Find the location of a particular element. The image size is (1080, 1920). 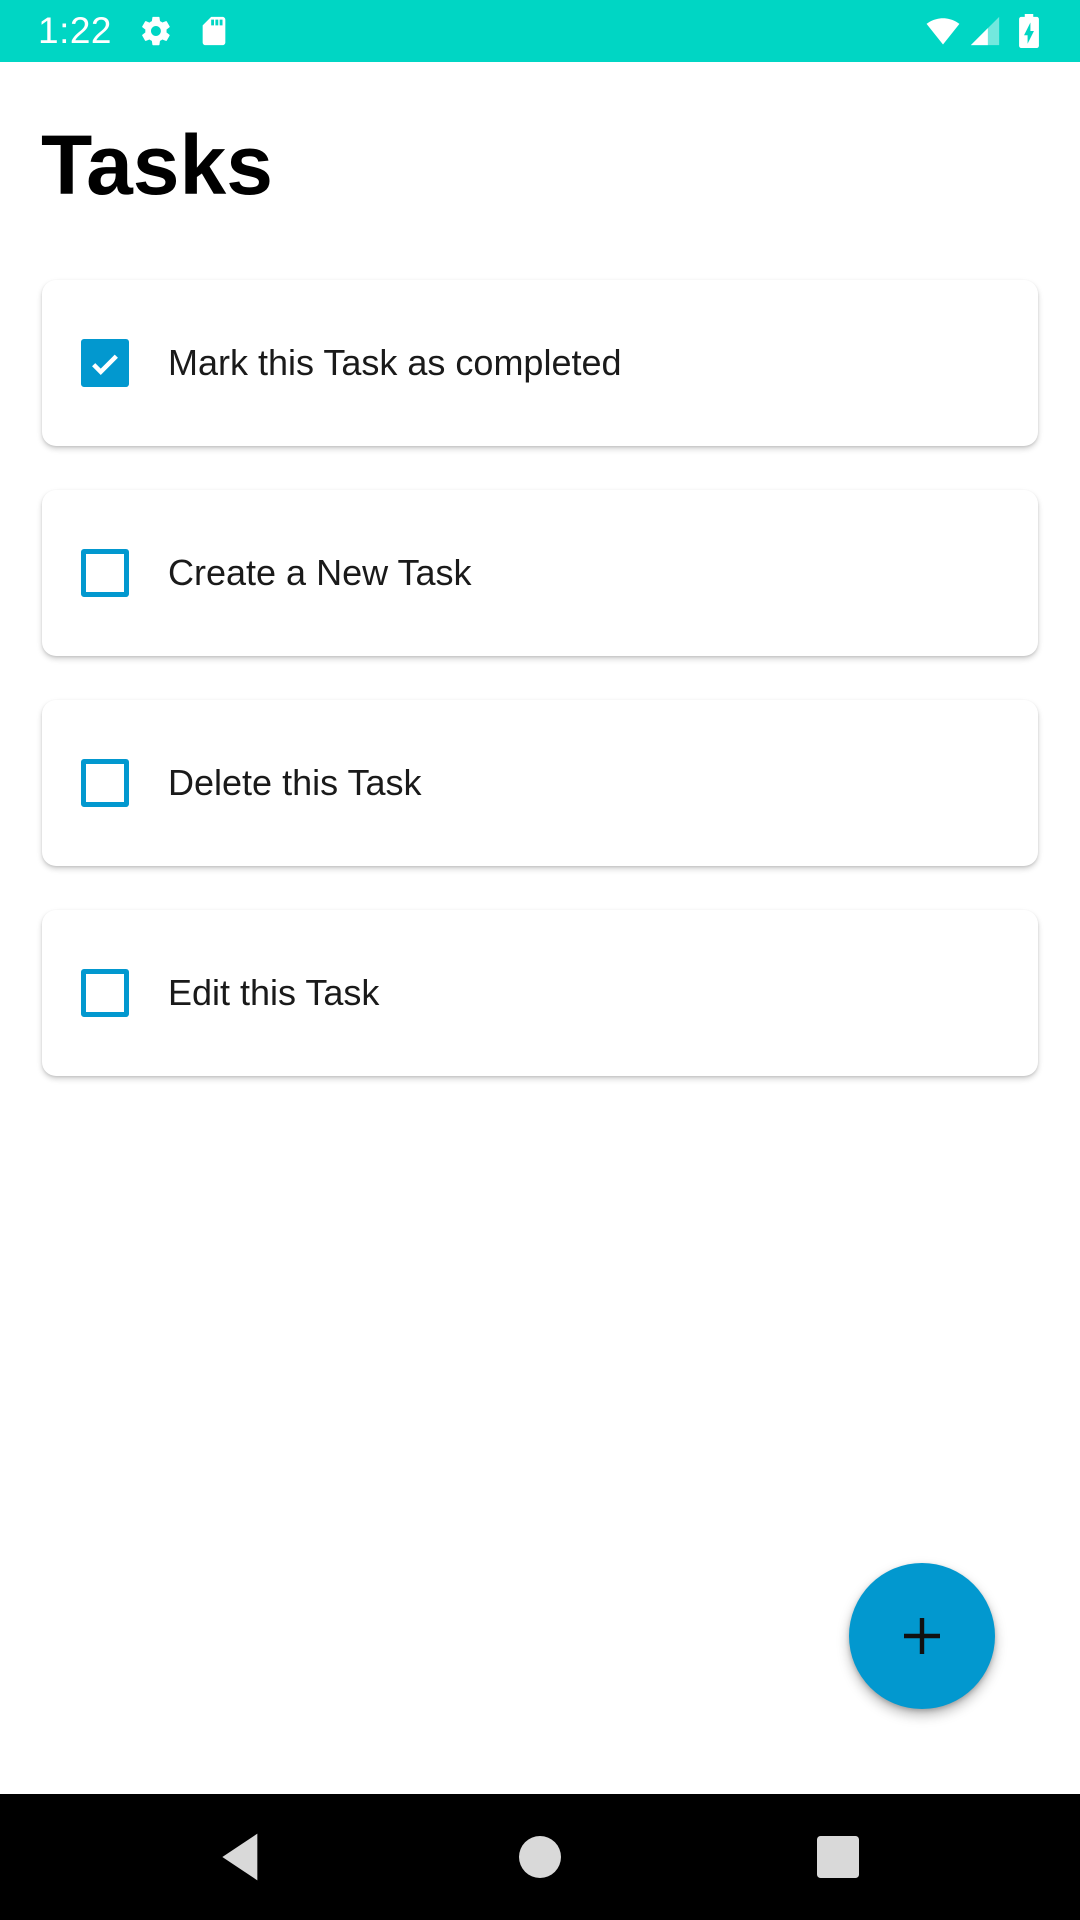

task-card-delete: Delete this Task is located at coordinates (540, 783).